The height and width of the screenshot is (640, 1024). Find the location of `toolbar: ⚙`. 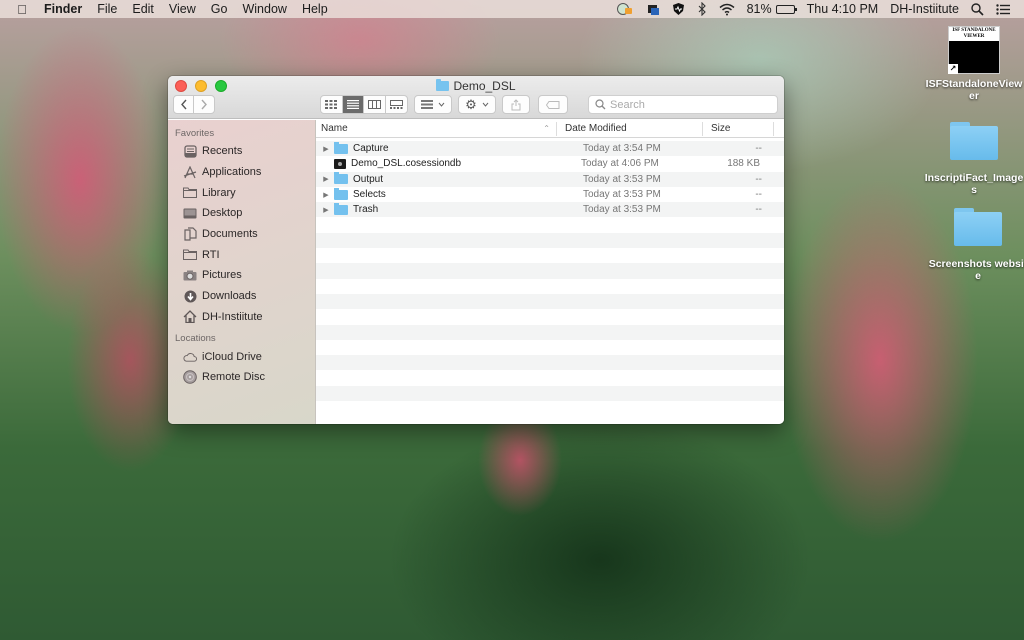

toolbar: ⚙ is located at coordinates (476, 105).